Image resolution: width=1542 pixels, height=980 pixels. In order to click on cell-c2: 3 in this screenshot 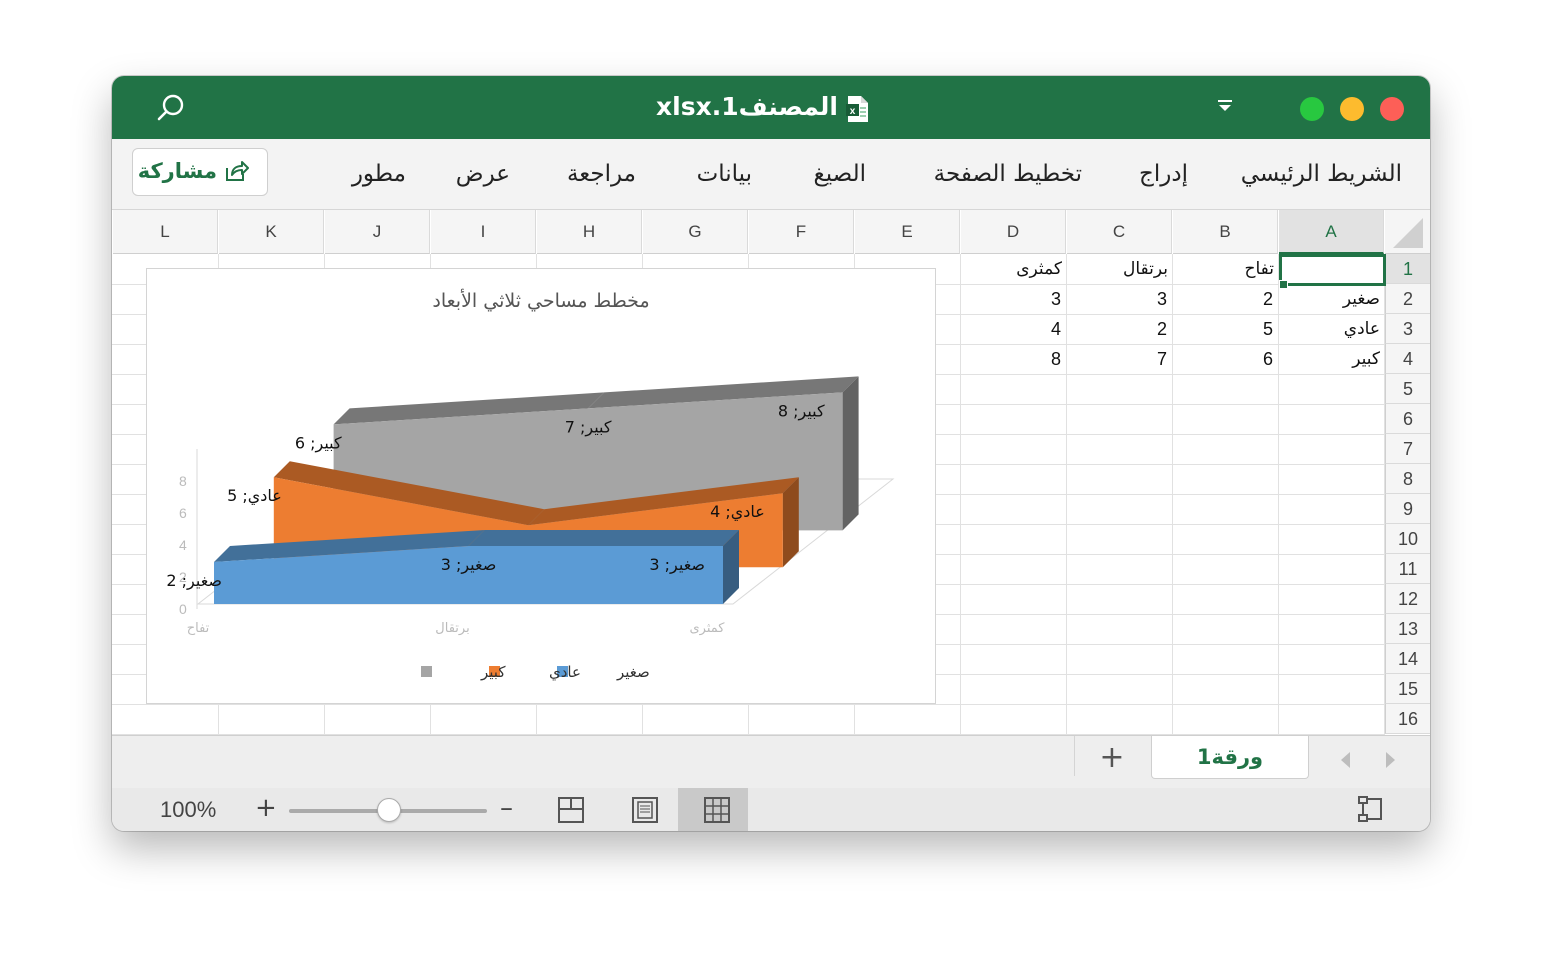, I will do `click(1120, 299)`.